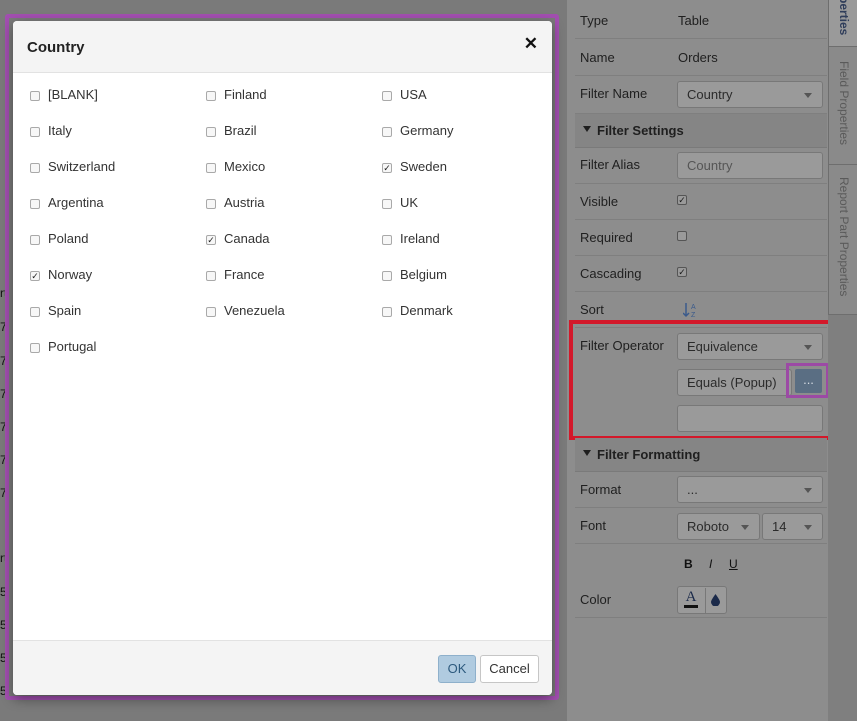  Describe the element at coordinates (701, 202) in the screenshot. I see `visible-row: Visible` at that location.